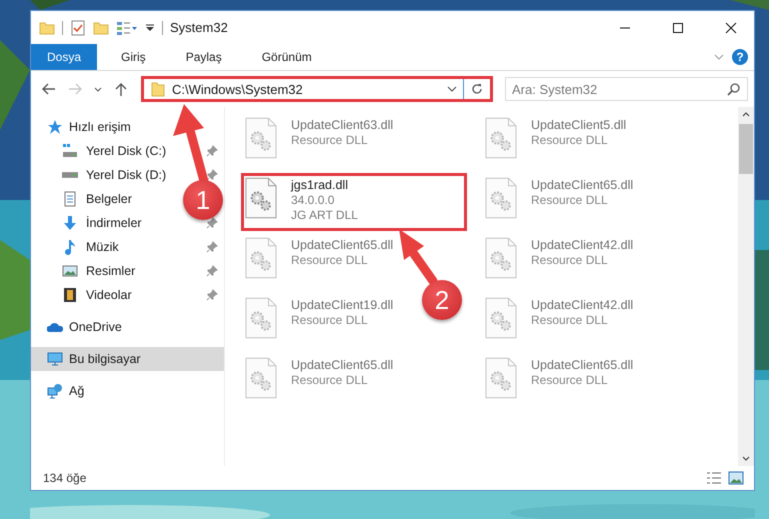 The height and width of the screenshot is (519, 769). I want to click on file-name: UpdateClient63.dll, so click(342, 125).